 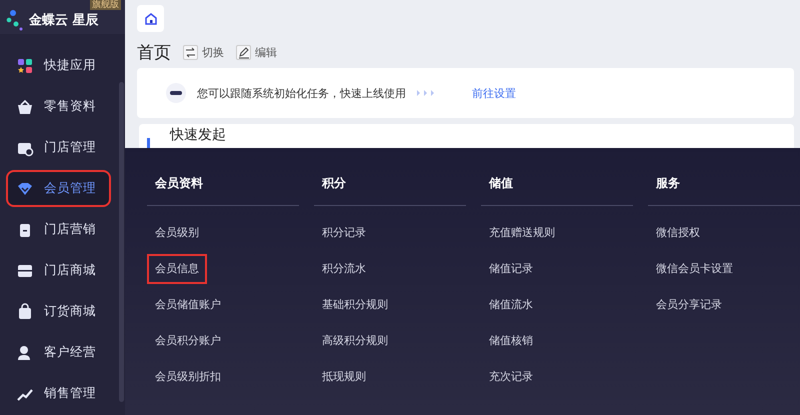 I want to click on sidebar-item: 门店管理, so click(x=58, y=147).